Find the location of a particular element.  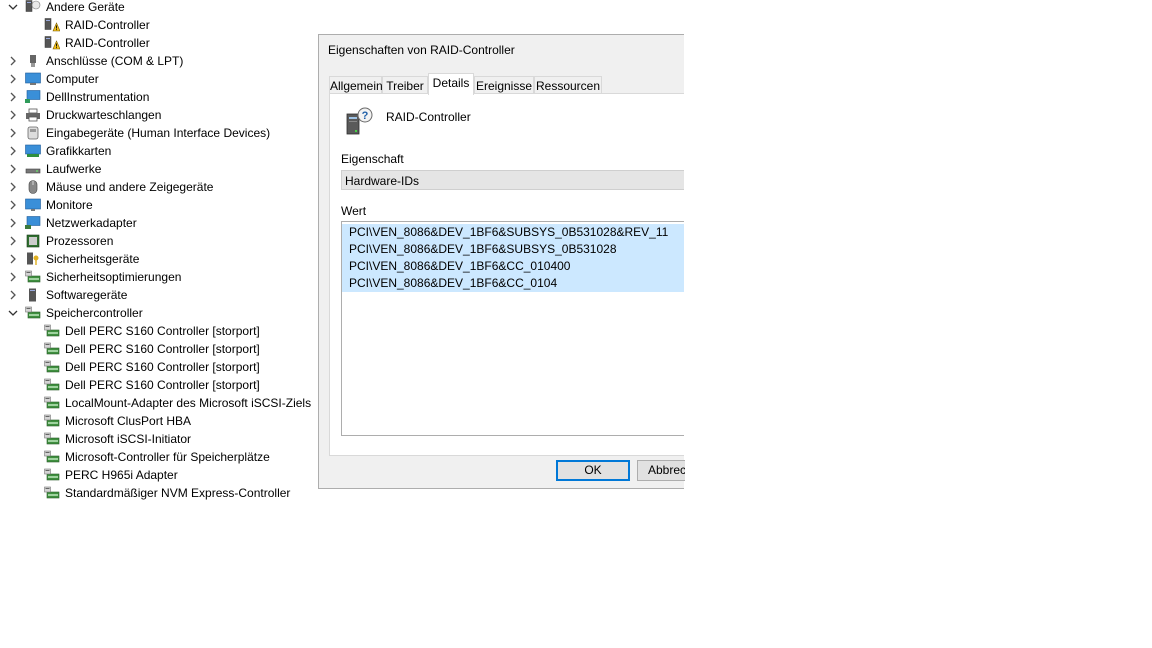

tree-category-label: Eingabegeräte (Human Interface Devices) is located at coordinates (158, 133).